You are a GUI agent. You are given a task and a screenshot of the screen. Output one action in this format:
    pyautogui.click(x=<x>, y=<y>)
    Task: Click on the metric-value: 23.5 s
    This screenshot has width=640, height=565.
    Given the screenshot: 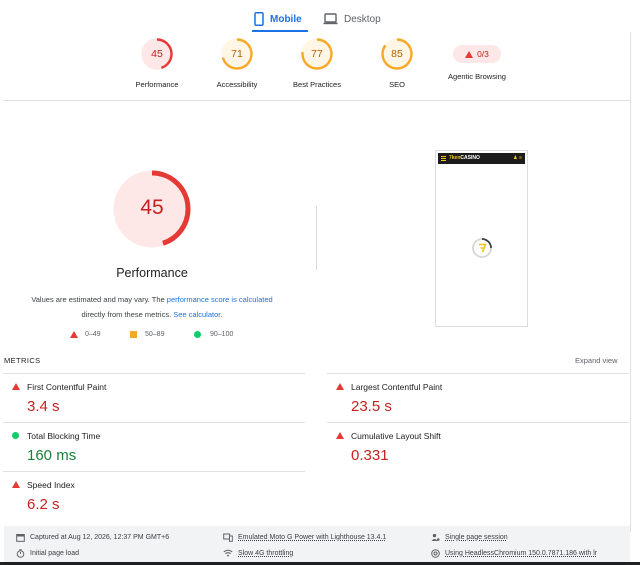 What is the action you would take?
    pyautogui.click(x=371, y=406)
    